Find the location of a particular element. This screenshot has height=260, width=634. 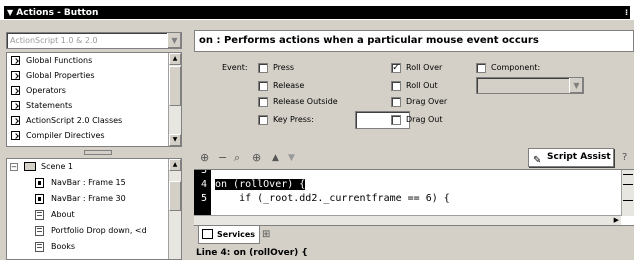

tab-label: Services is located at coordinates (236, 234).